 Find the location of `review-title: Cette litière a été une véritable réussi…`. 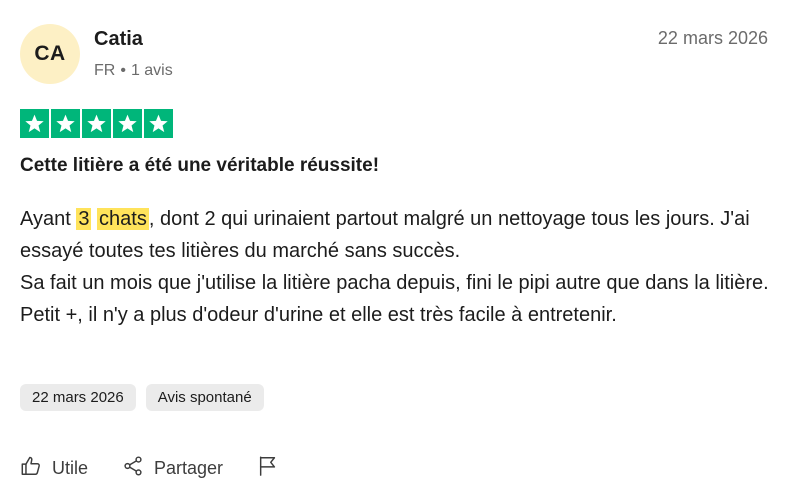

review-title: Cette litière a été une véritable réussi… is located at coordinates (200, 165).